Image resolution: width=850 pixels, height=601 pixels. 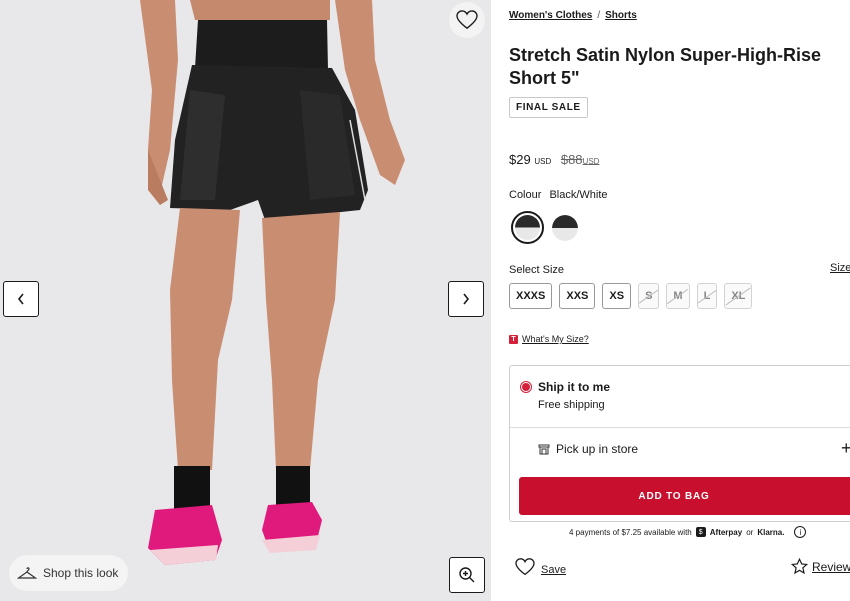 I want to click on breadcrumb-item-womens-clothes: Women's Clothes, so click(x=550, y=15).